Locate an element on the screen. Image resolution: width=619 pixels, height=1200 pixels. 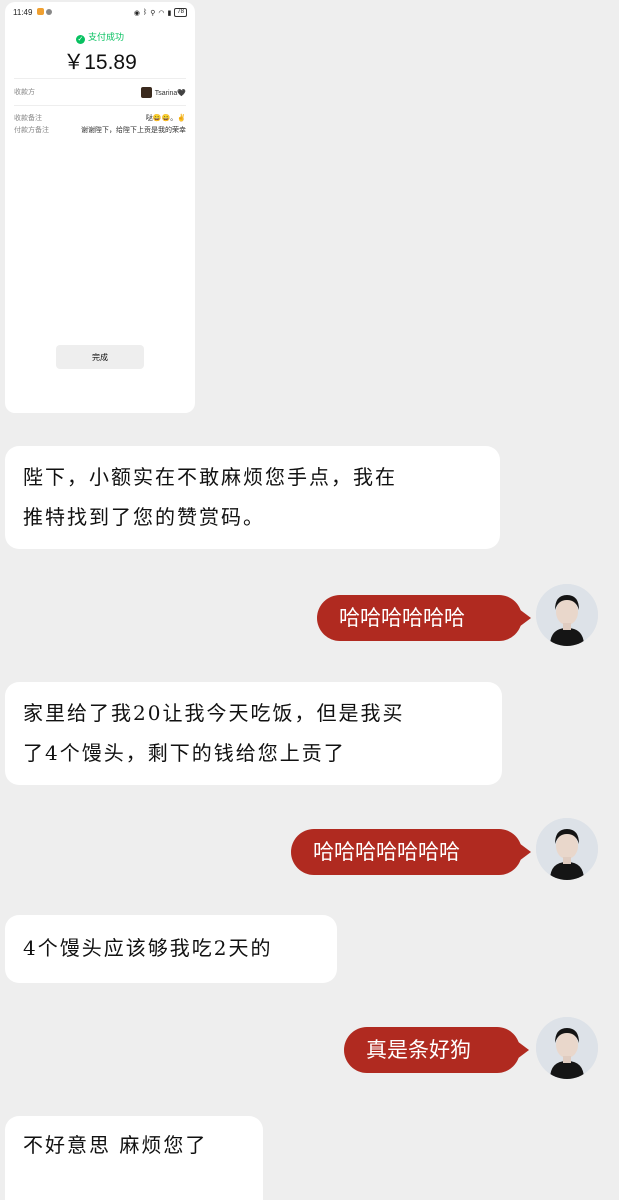
wifi-icon: ◠ is located at coordinates (161, 13).